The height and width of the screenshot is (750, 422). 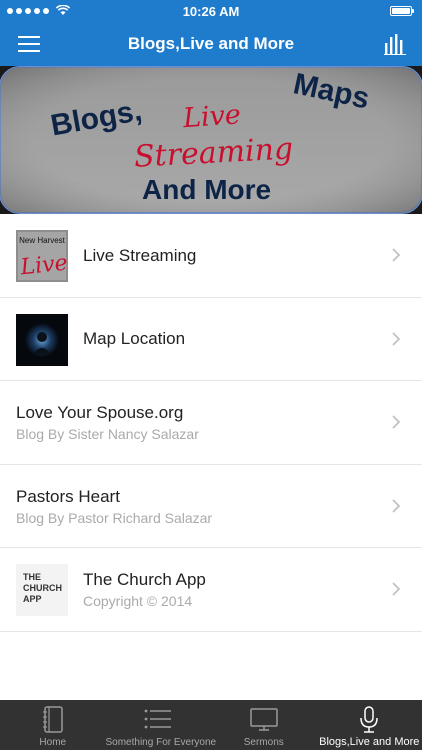 I want to click on thumb-label-live: Live, so click(x=43, y=266).